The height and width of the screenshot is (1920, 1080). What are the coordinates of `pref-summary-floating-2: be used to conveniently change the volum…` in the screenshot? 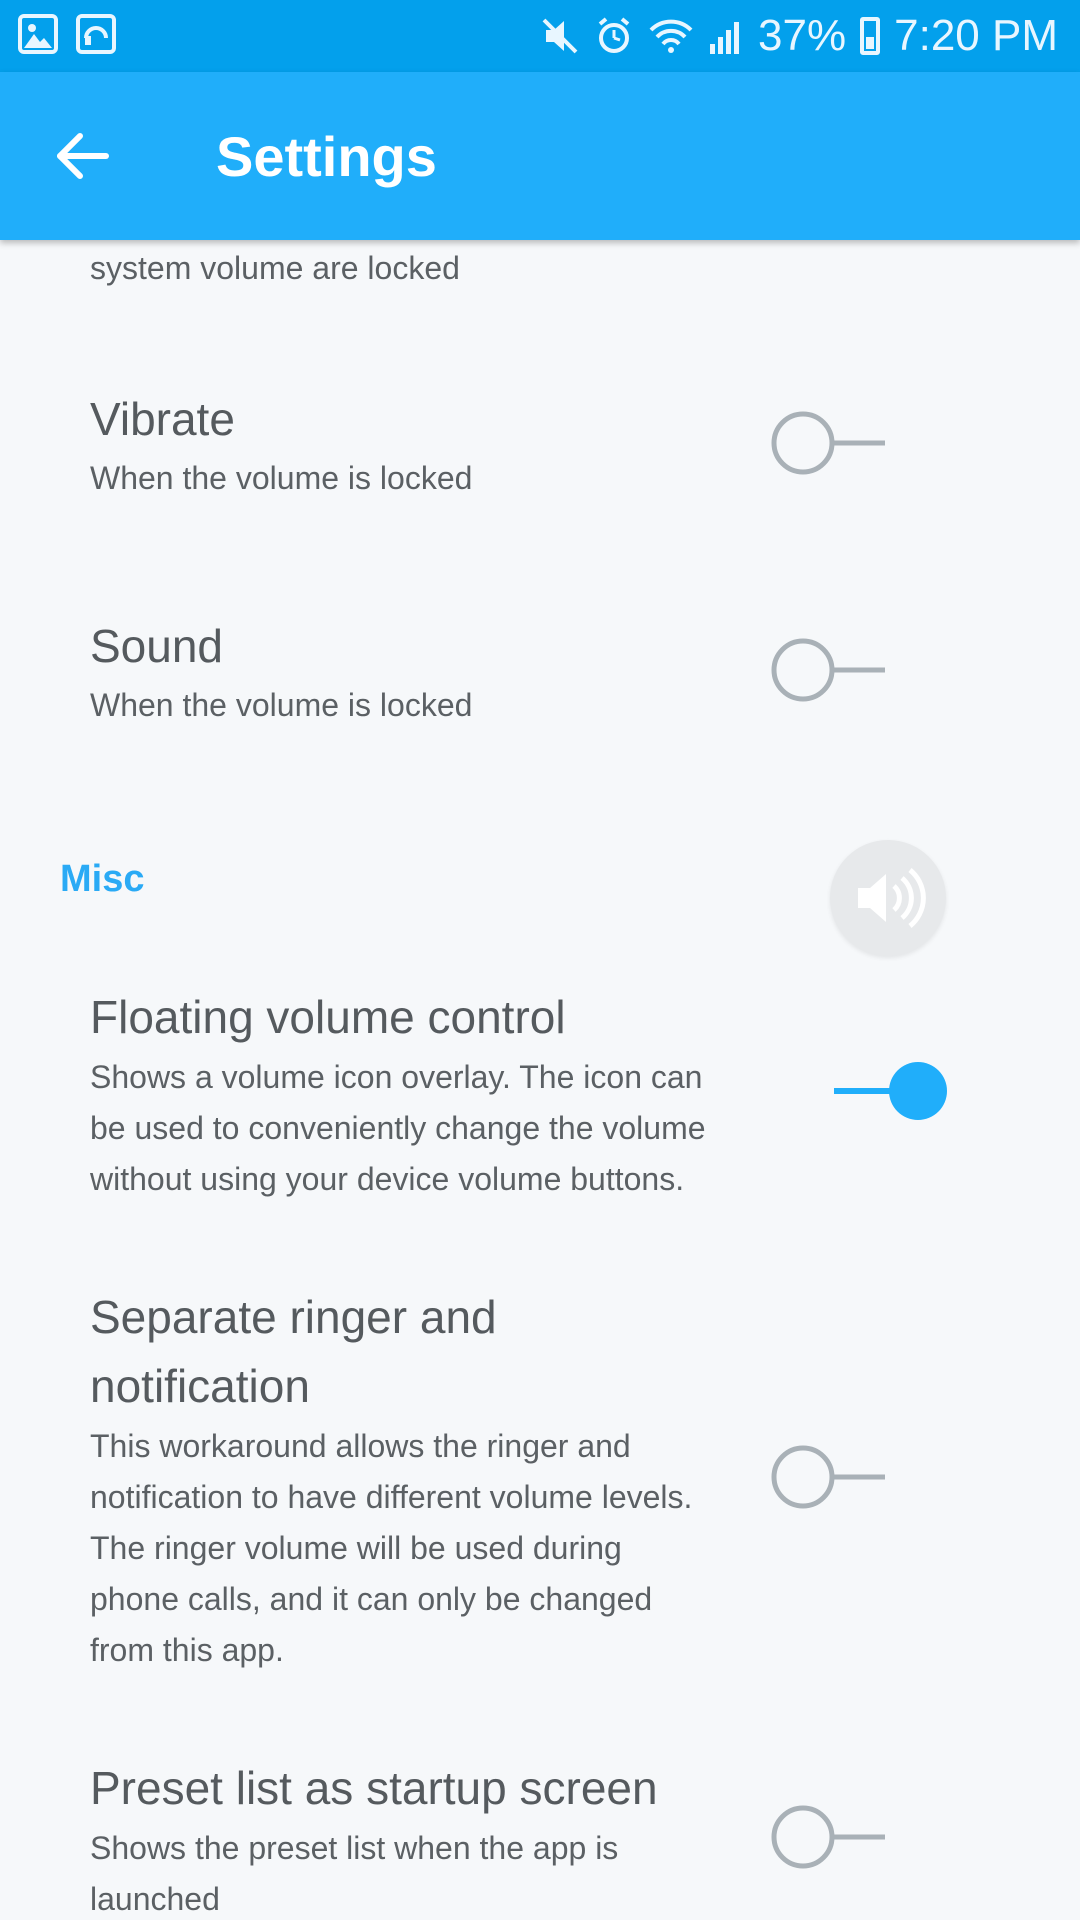 It's located at (398, 1128).